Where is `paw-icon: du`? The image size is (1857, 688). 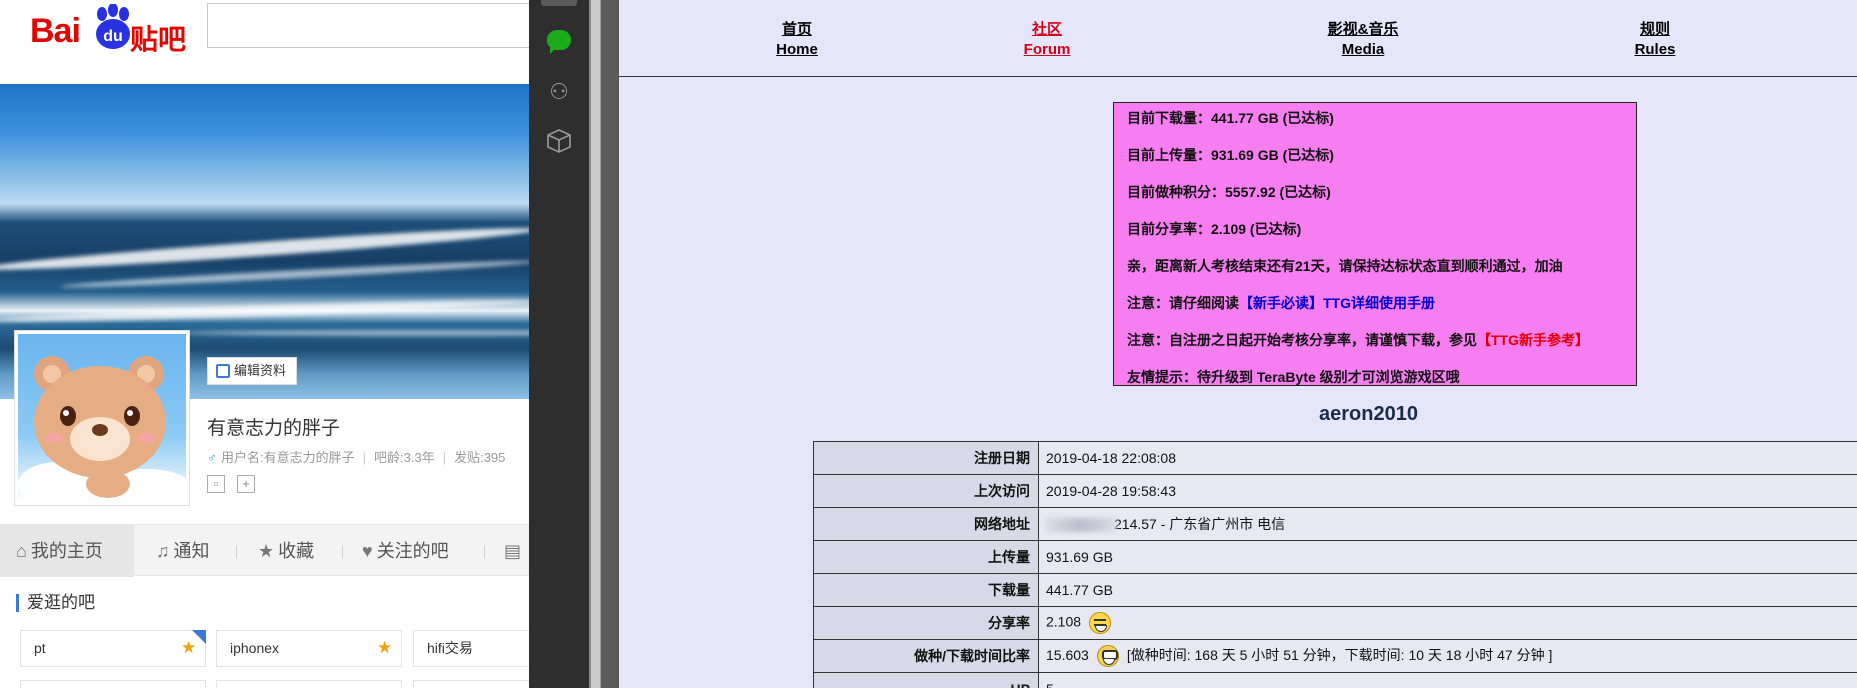
paw-icon: du is located at coordinates (113, 26).